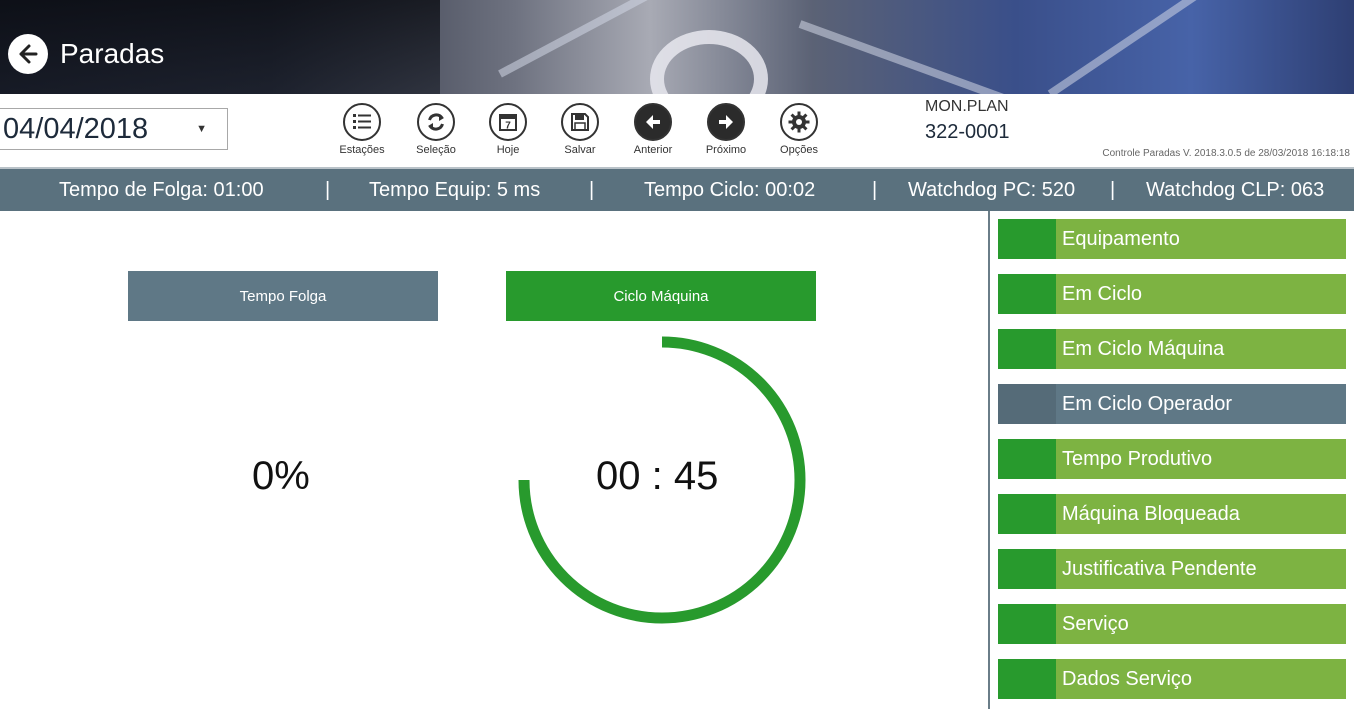 The image size is (1354, 709). Describe the element at coordinates (709, 62) in the screenshot. I see `banner-ring-decoration` at that location.